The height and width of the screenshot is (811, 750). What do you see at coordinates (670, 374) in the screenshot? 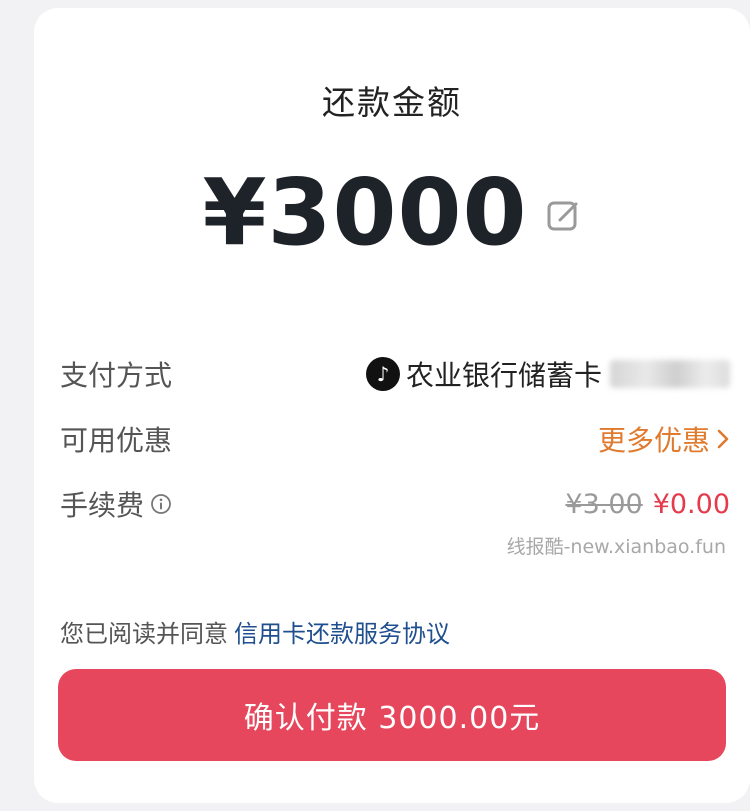
I see `card-number-masked` at bounding box center [670, 374].